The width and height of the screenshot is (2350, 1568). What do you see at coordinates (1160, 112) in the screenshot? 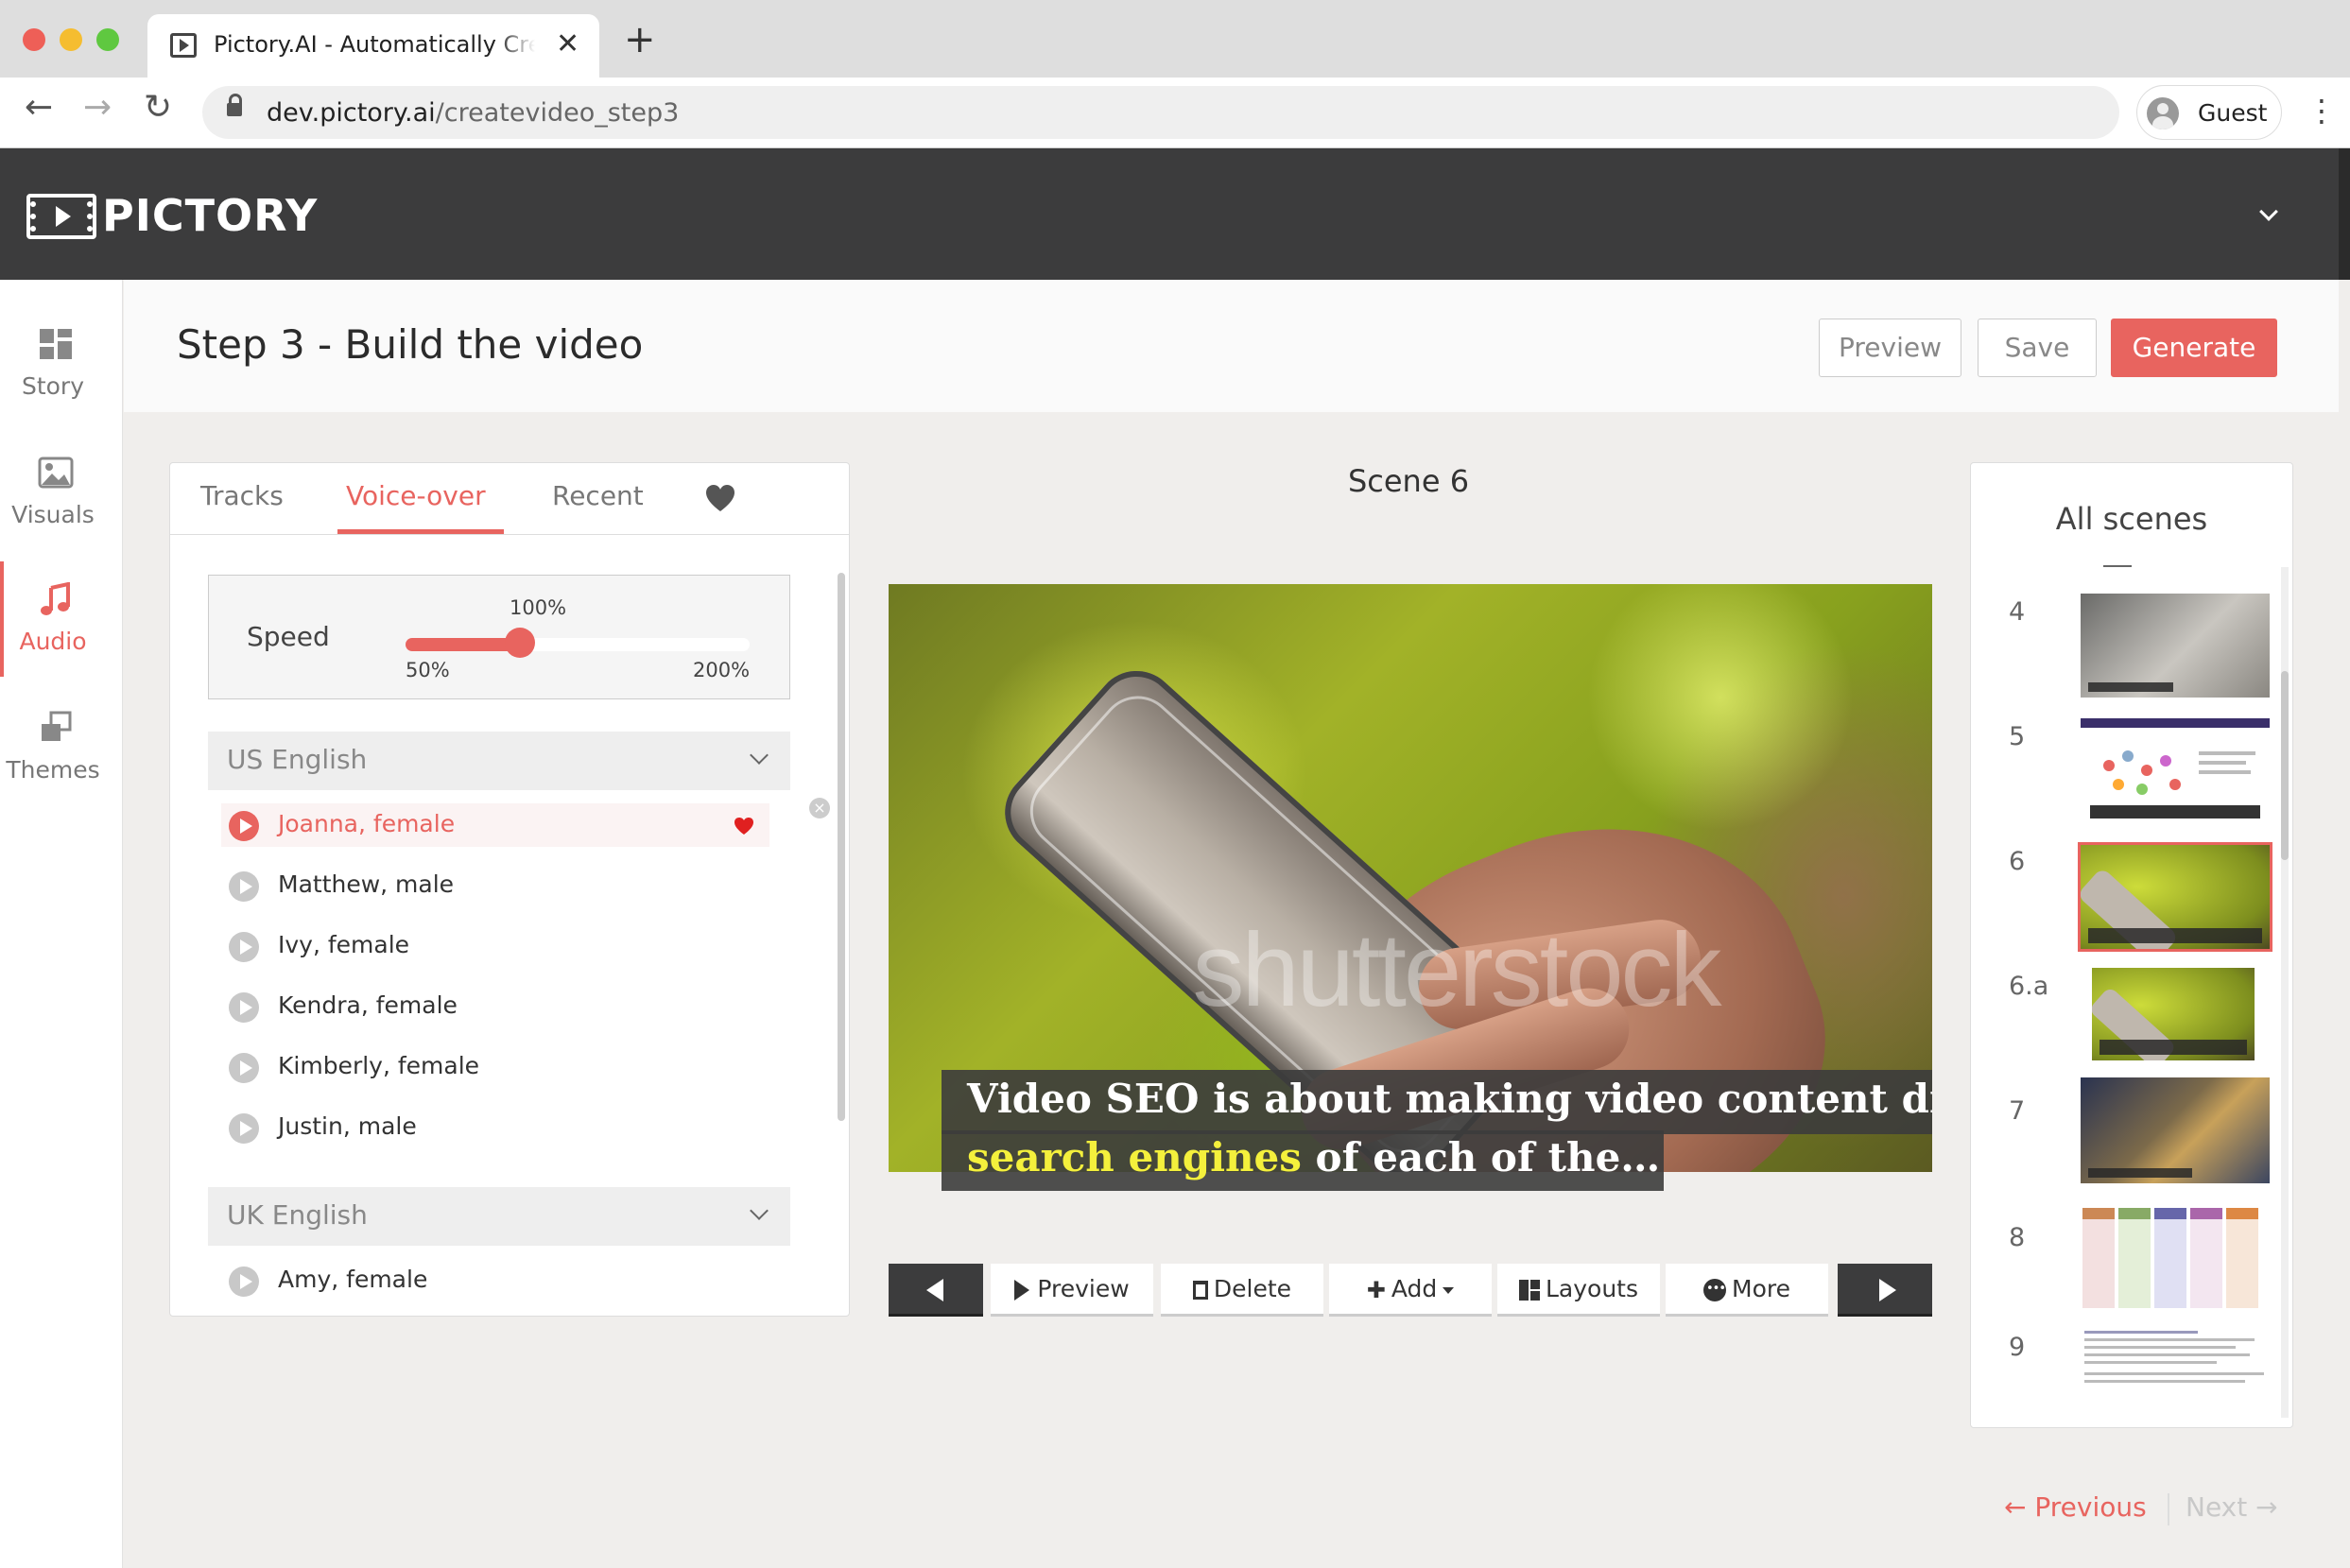
I see `url-input: dev.pictory.ai/createvideo_step3` at bounding box center [1160, 112].